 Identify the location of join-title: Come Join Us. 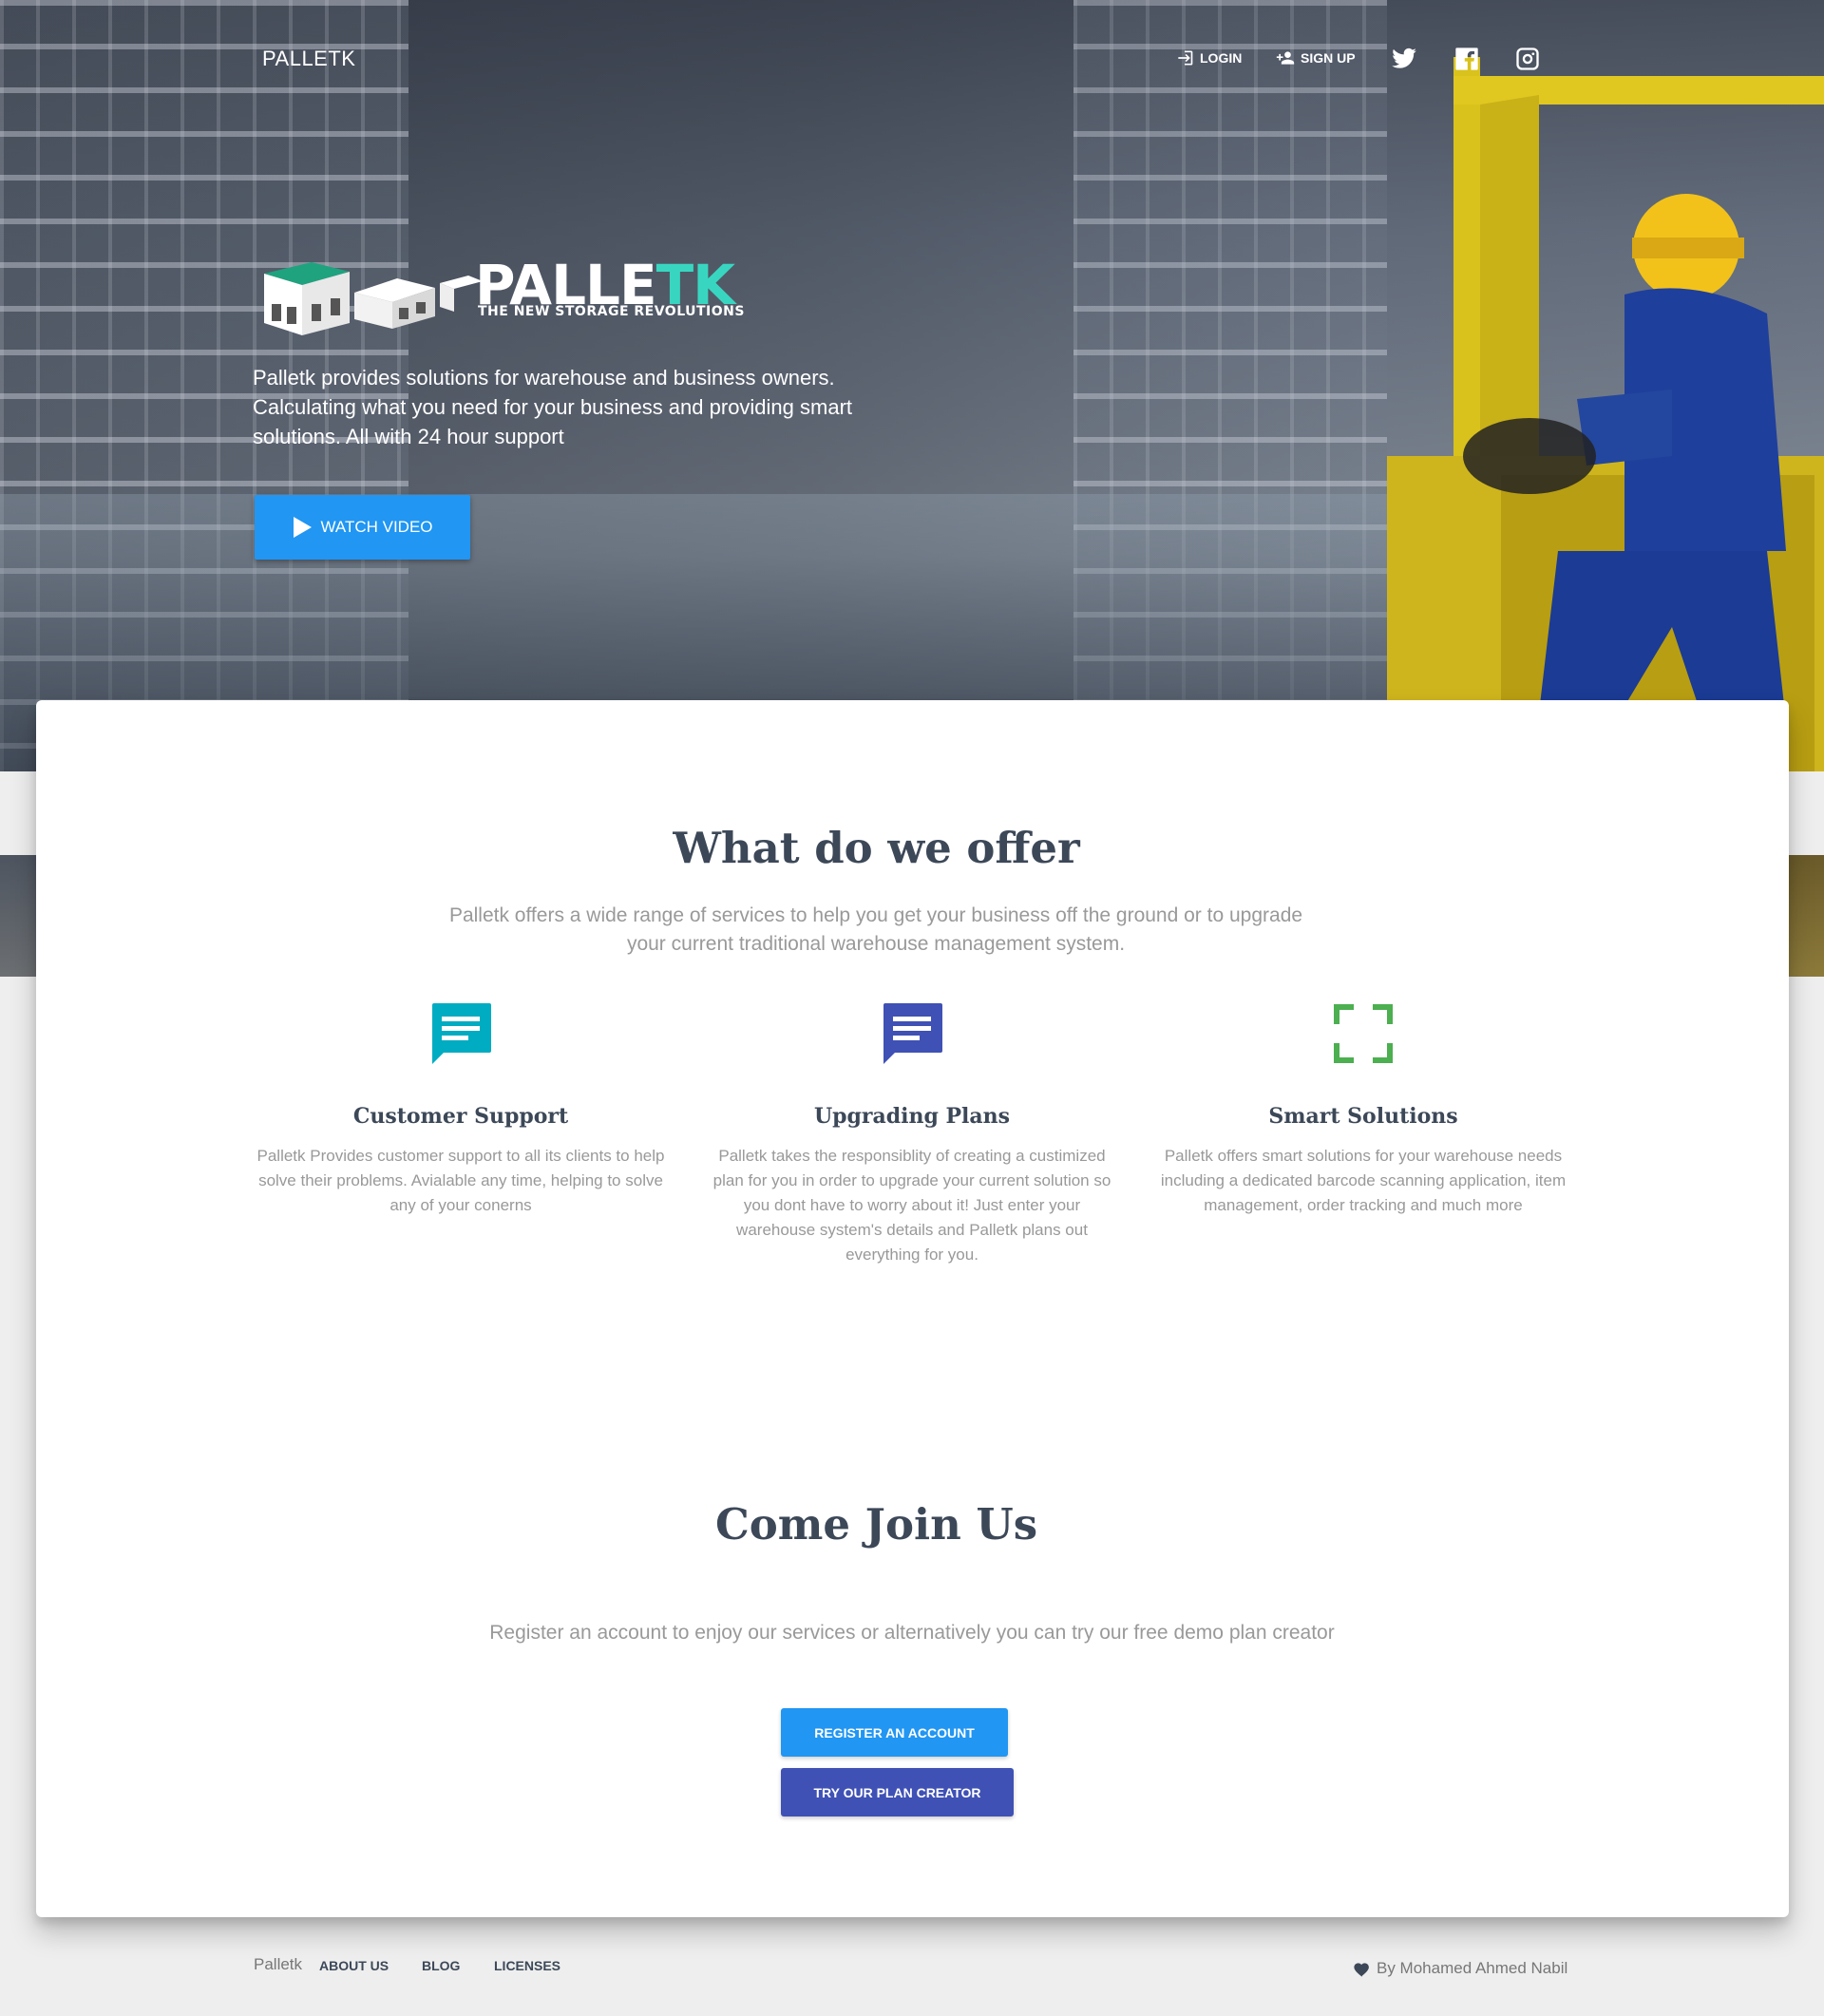
(876, 1524).